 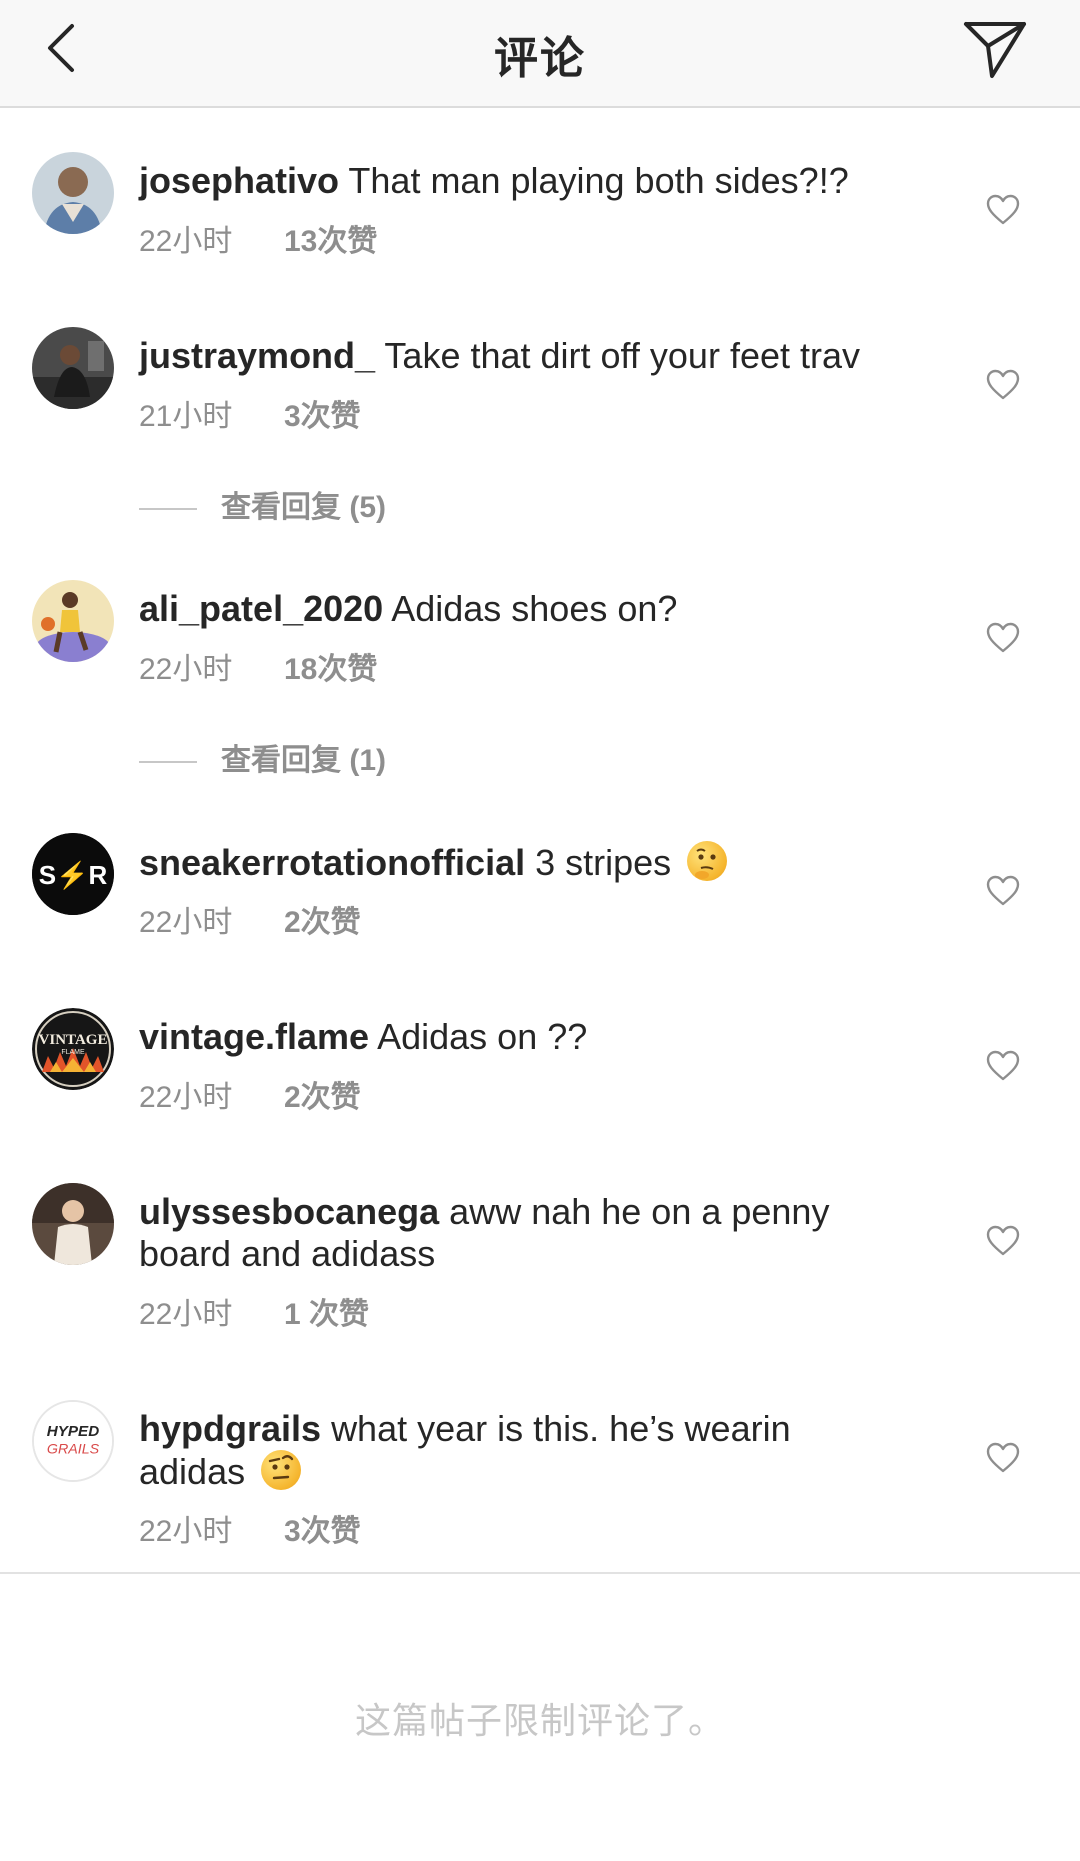 I want to click on comment-body: Take that dirt off your feet trav, so click(x=622, y=355).